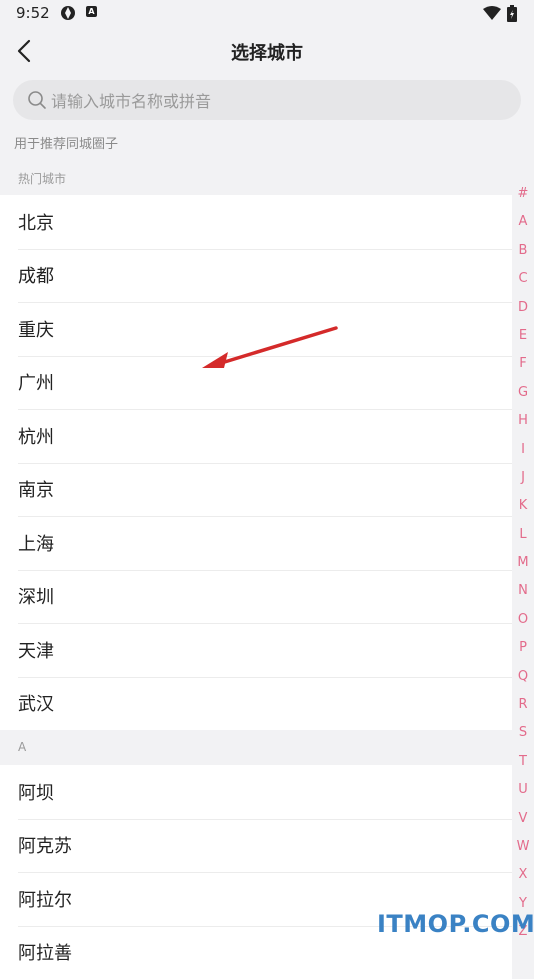 The image size is (534, 979). What do you see at coordinates (523, 450) in the screenshot?
I see `index-letter: I` at bounding box center [523, 450].